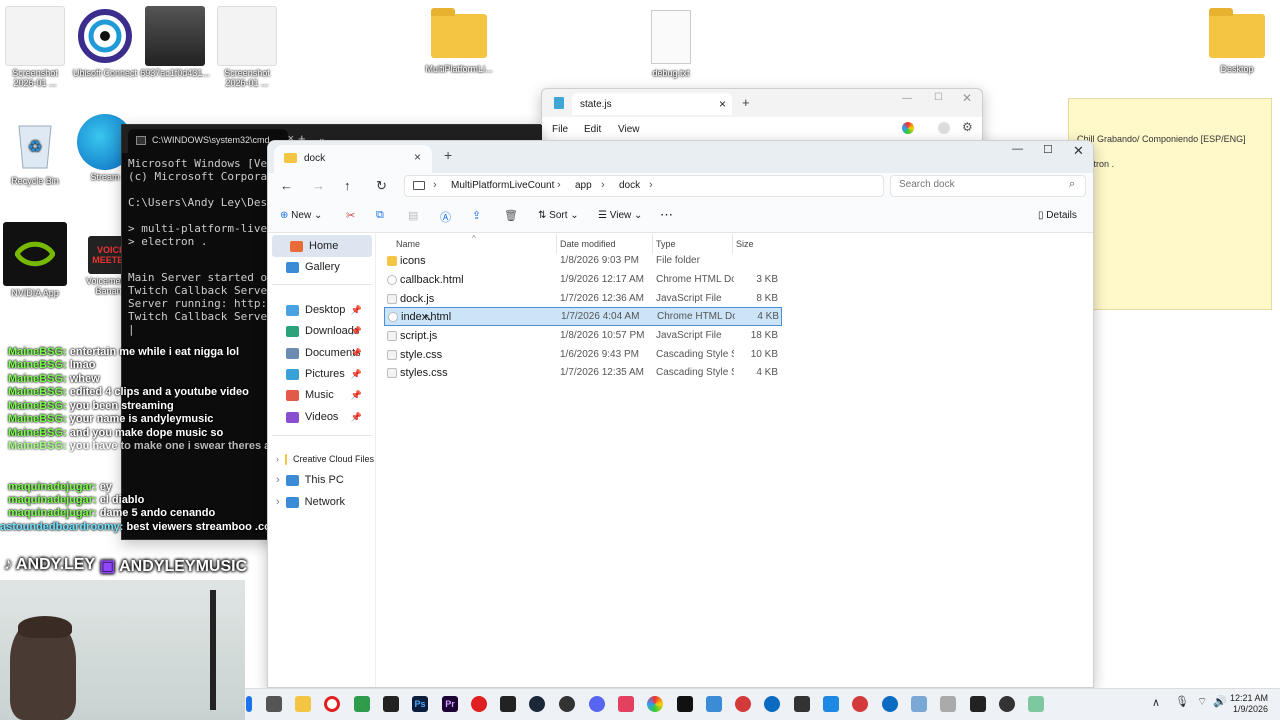  I want to click on desktop-icon-debug: debug.txt, so click(671, 42).